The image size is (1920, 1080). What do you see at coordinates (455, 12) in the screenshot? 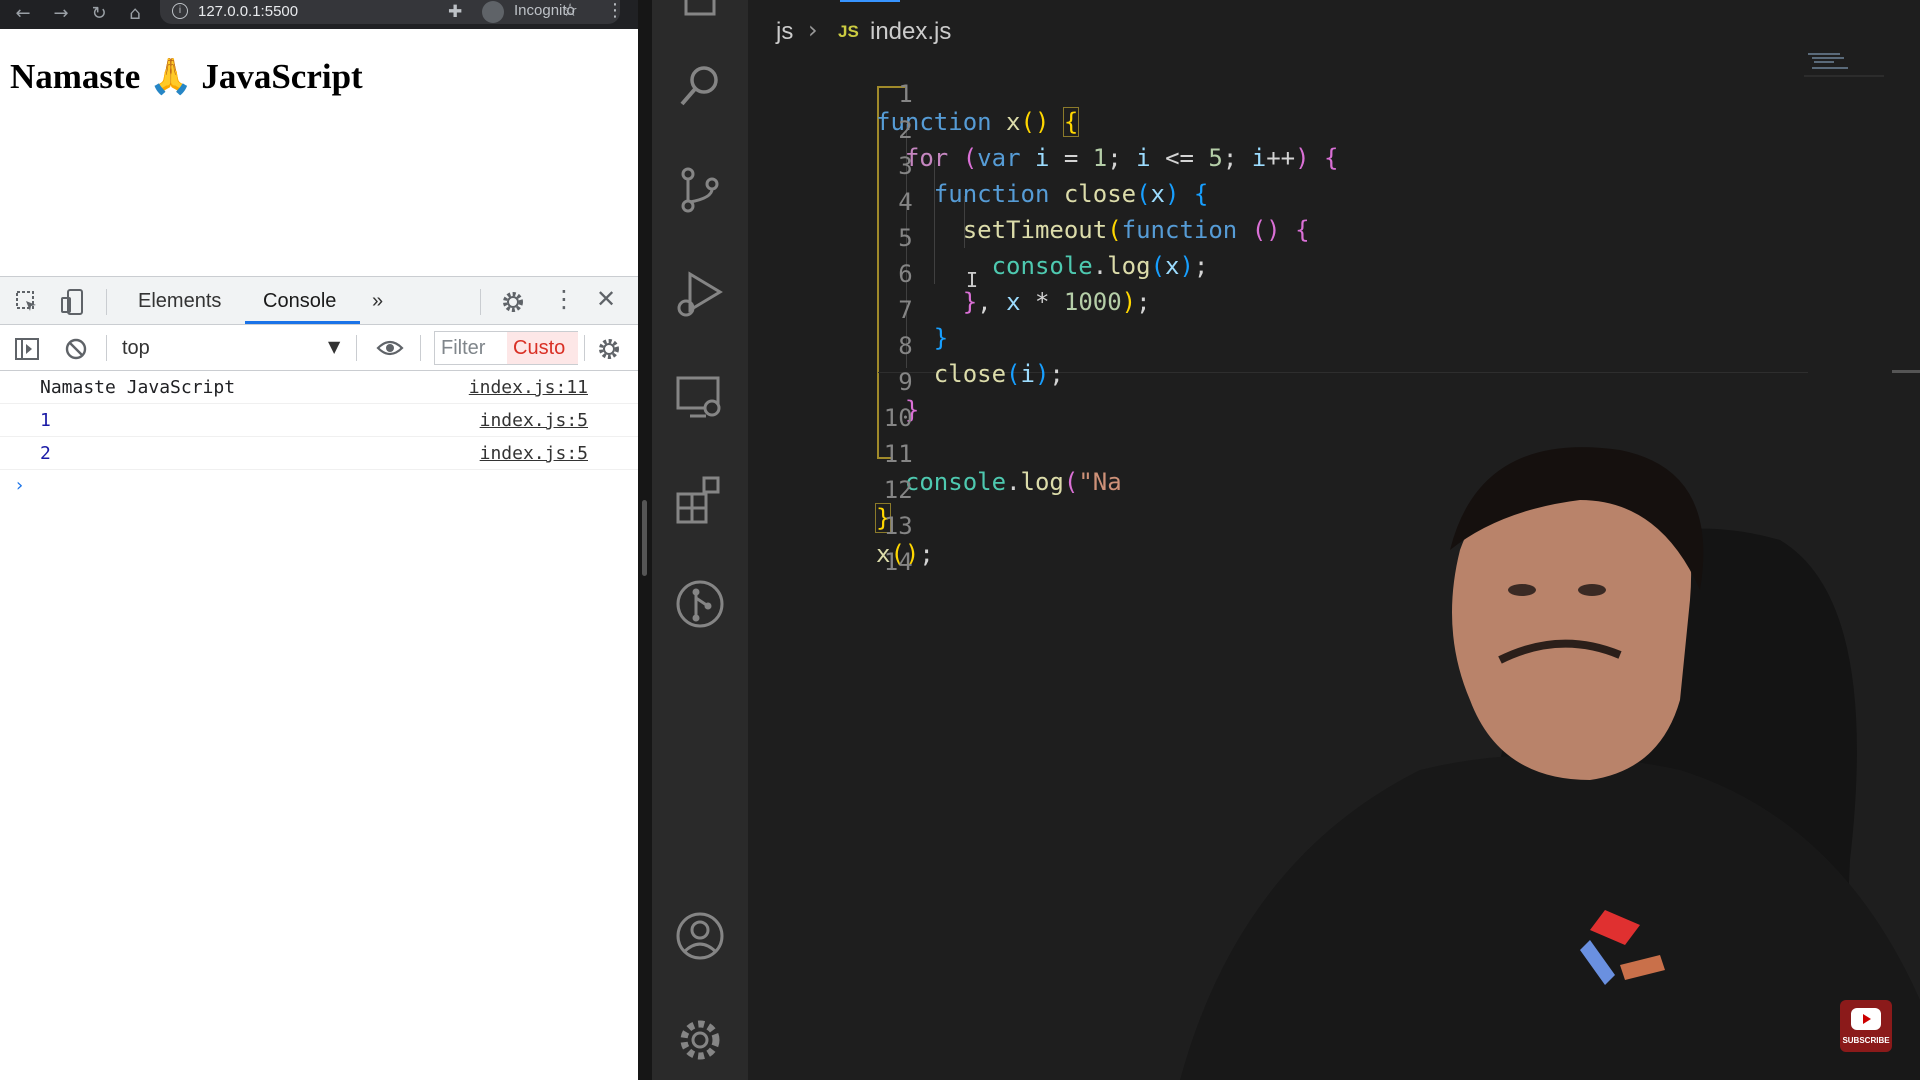
I see `extensions-icon: ✚` at bounding box center [455, 12].